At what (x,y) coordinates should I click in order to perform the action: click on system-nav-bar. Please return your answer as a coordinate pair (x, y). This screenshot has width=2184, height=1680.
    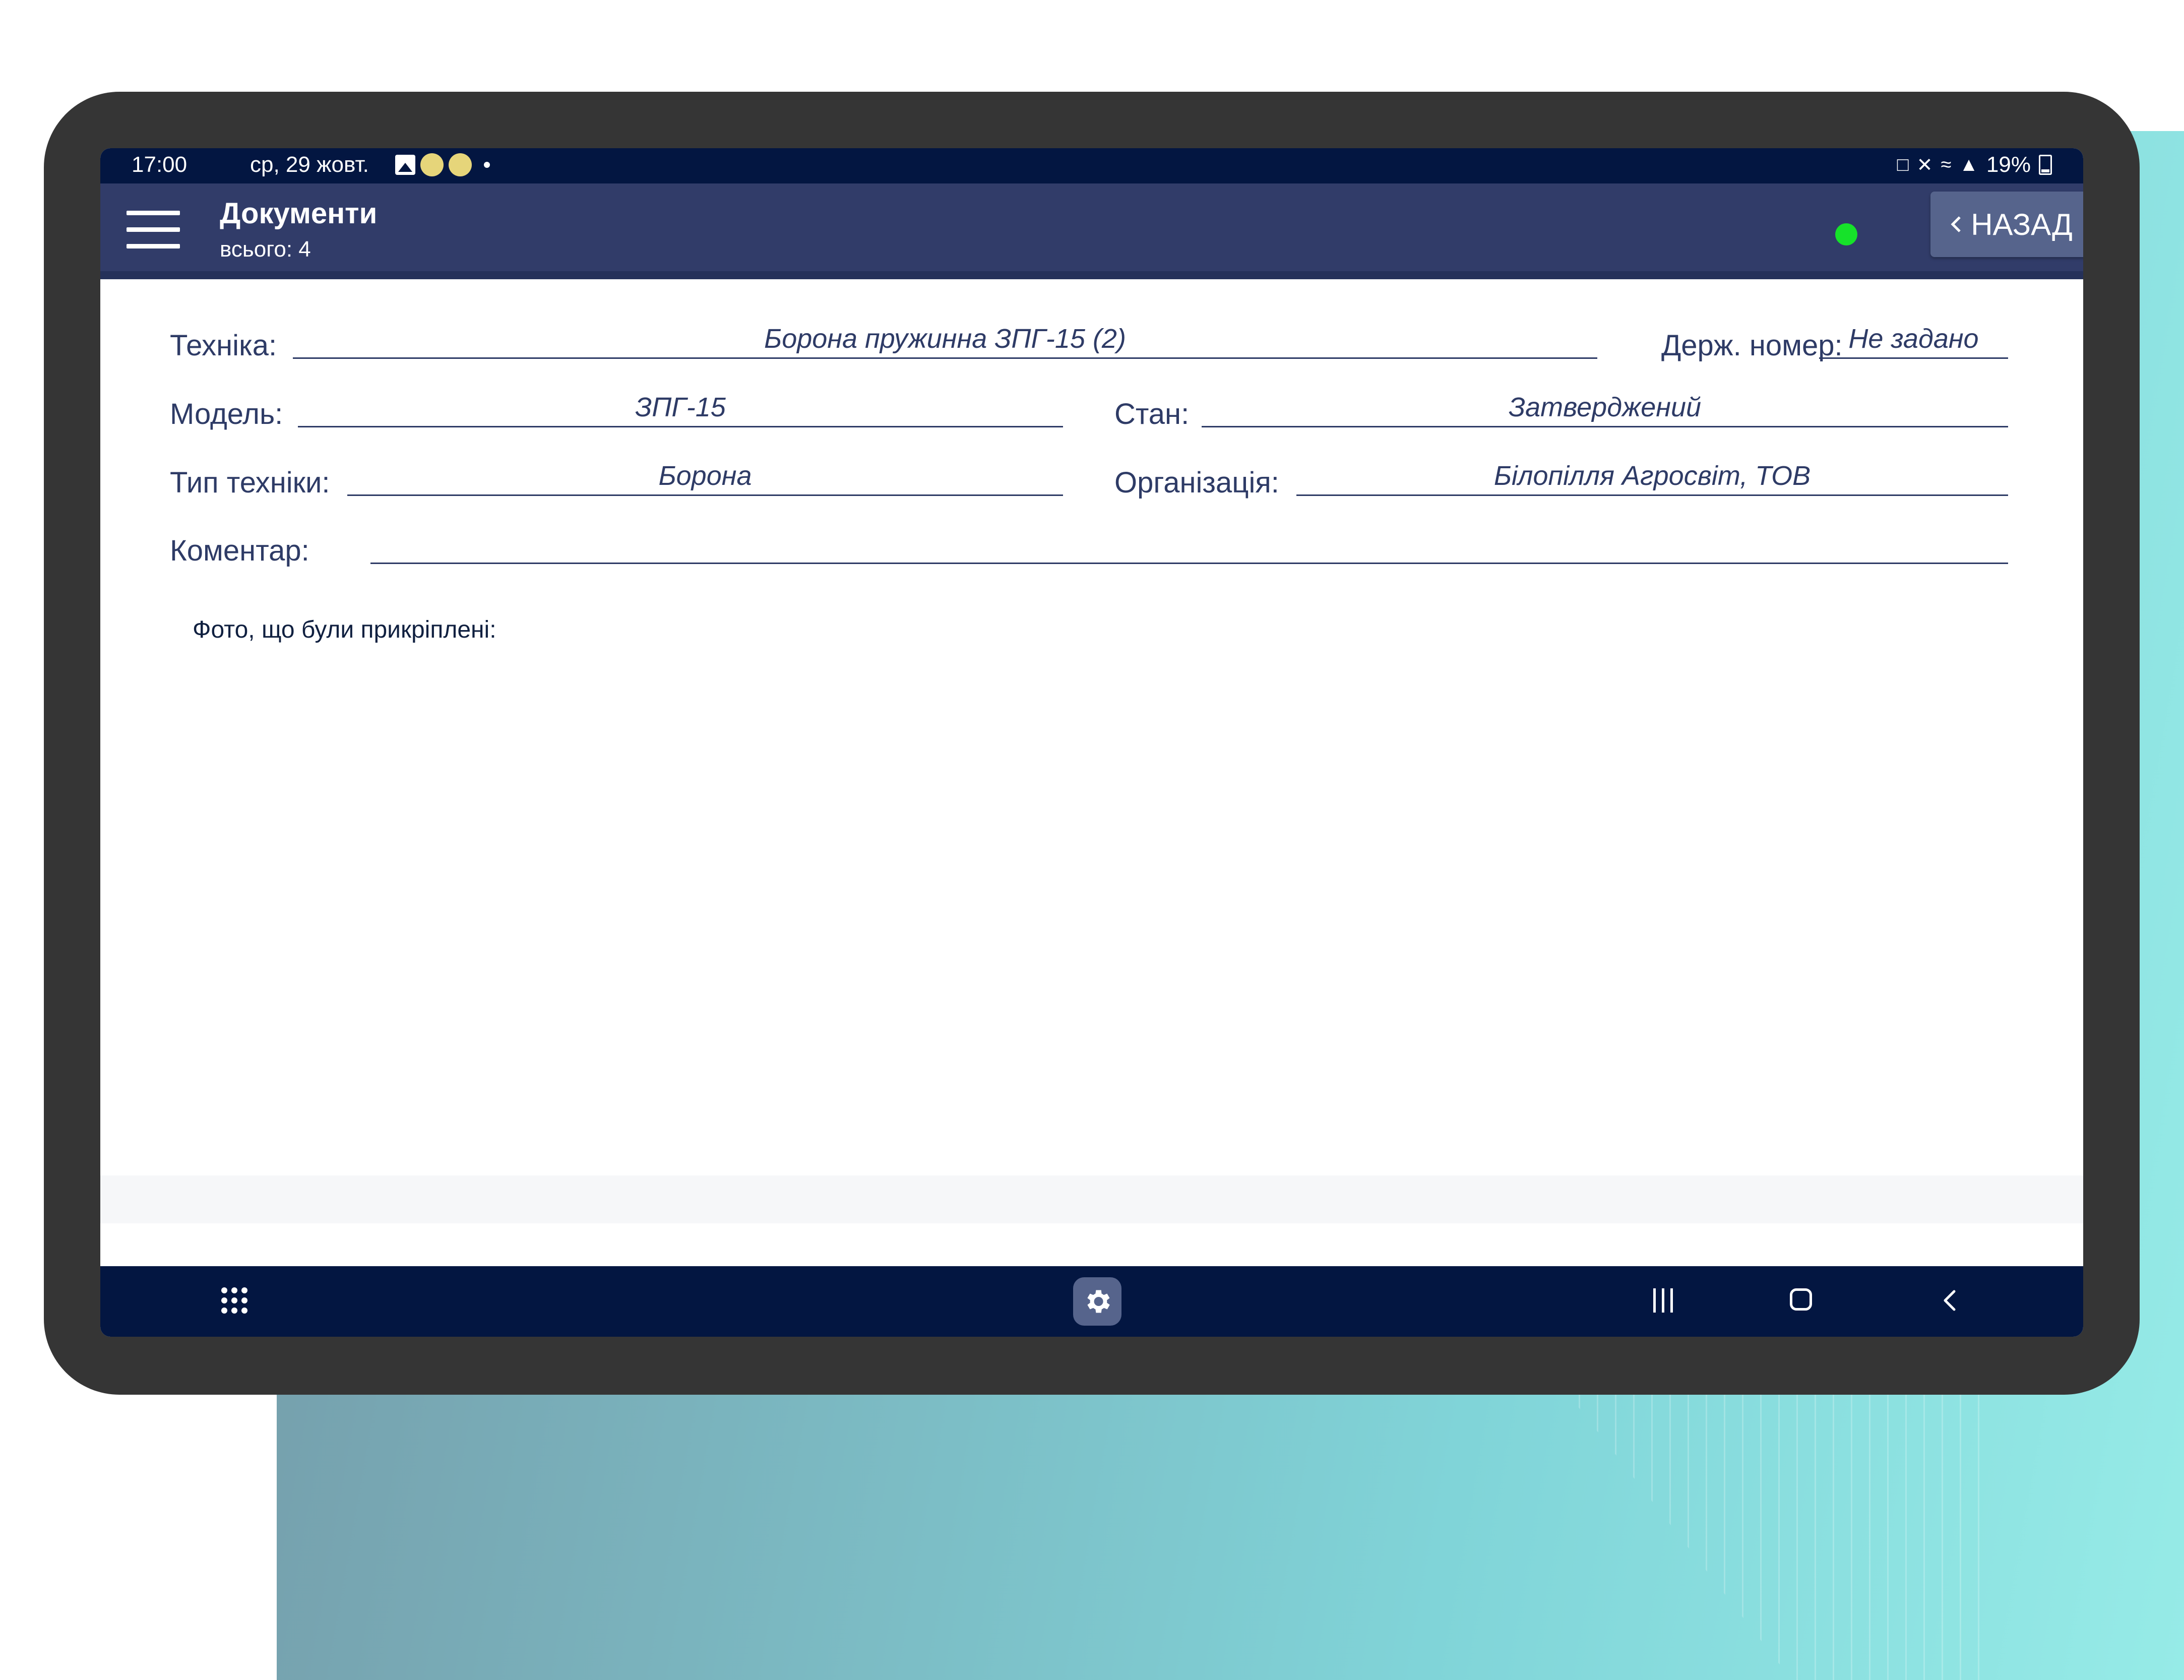
    Looking at the image, I should click on (1091, 1301).